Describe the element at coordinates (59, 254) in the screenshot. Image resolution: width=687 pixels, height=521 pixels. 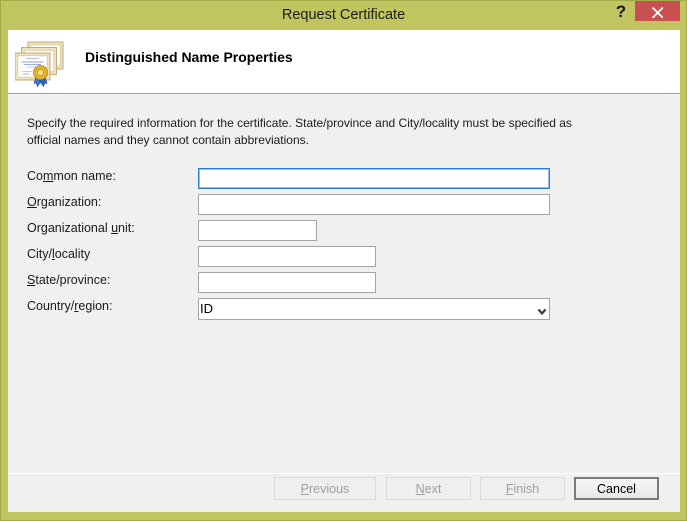
I see `city-locality-label: City/locality` at that location.